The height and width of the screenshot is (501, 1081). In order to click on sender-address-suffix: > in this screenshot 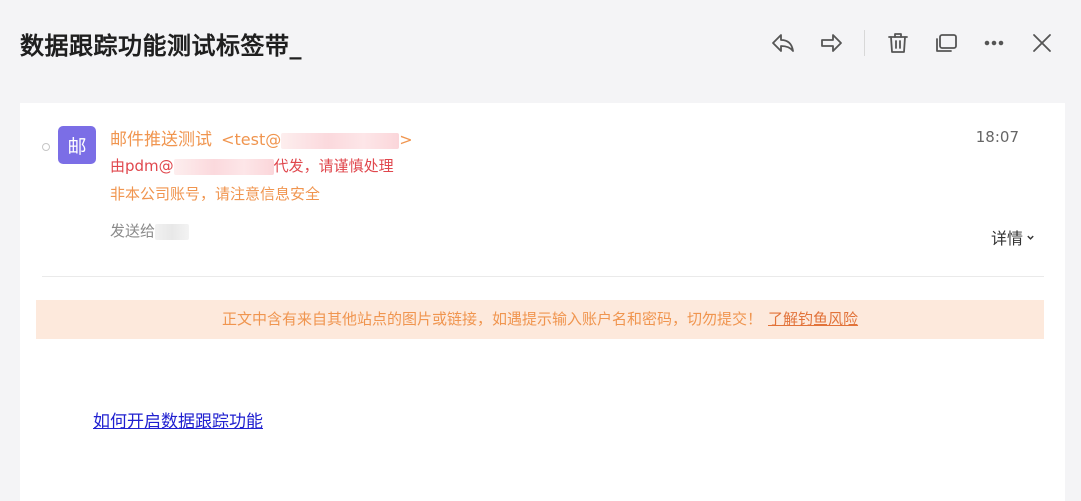, I will do `click(406, 139)`.